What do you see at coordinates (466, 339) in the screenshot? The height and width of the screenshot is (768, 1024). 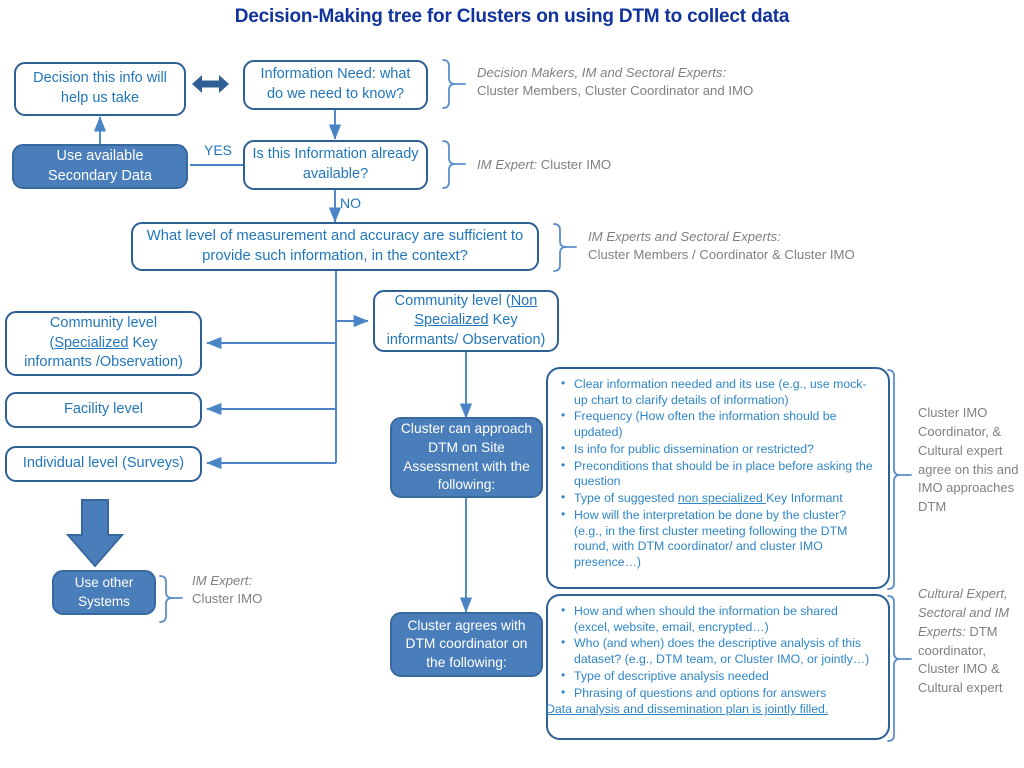 I see `community-non-line3: informants/ Observation)` at bounding box center [466, 339].